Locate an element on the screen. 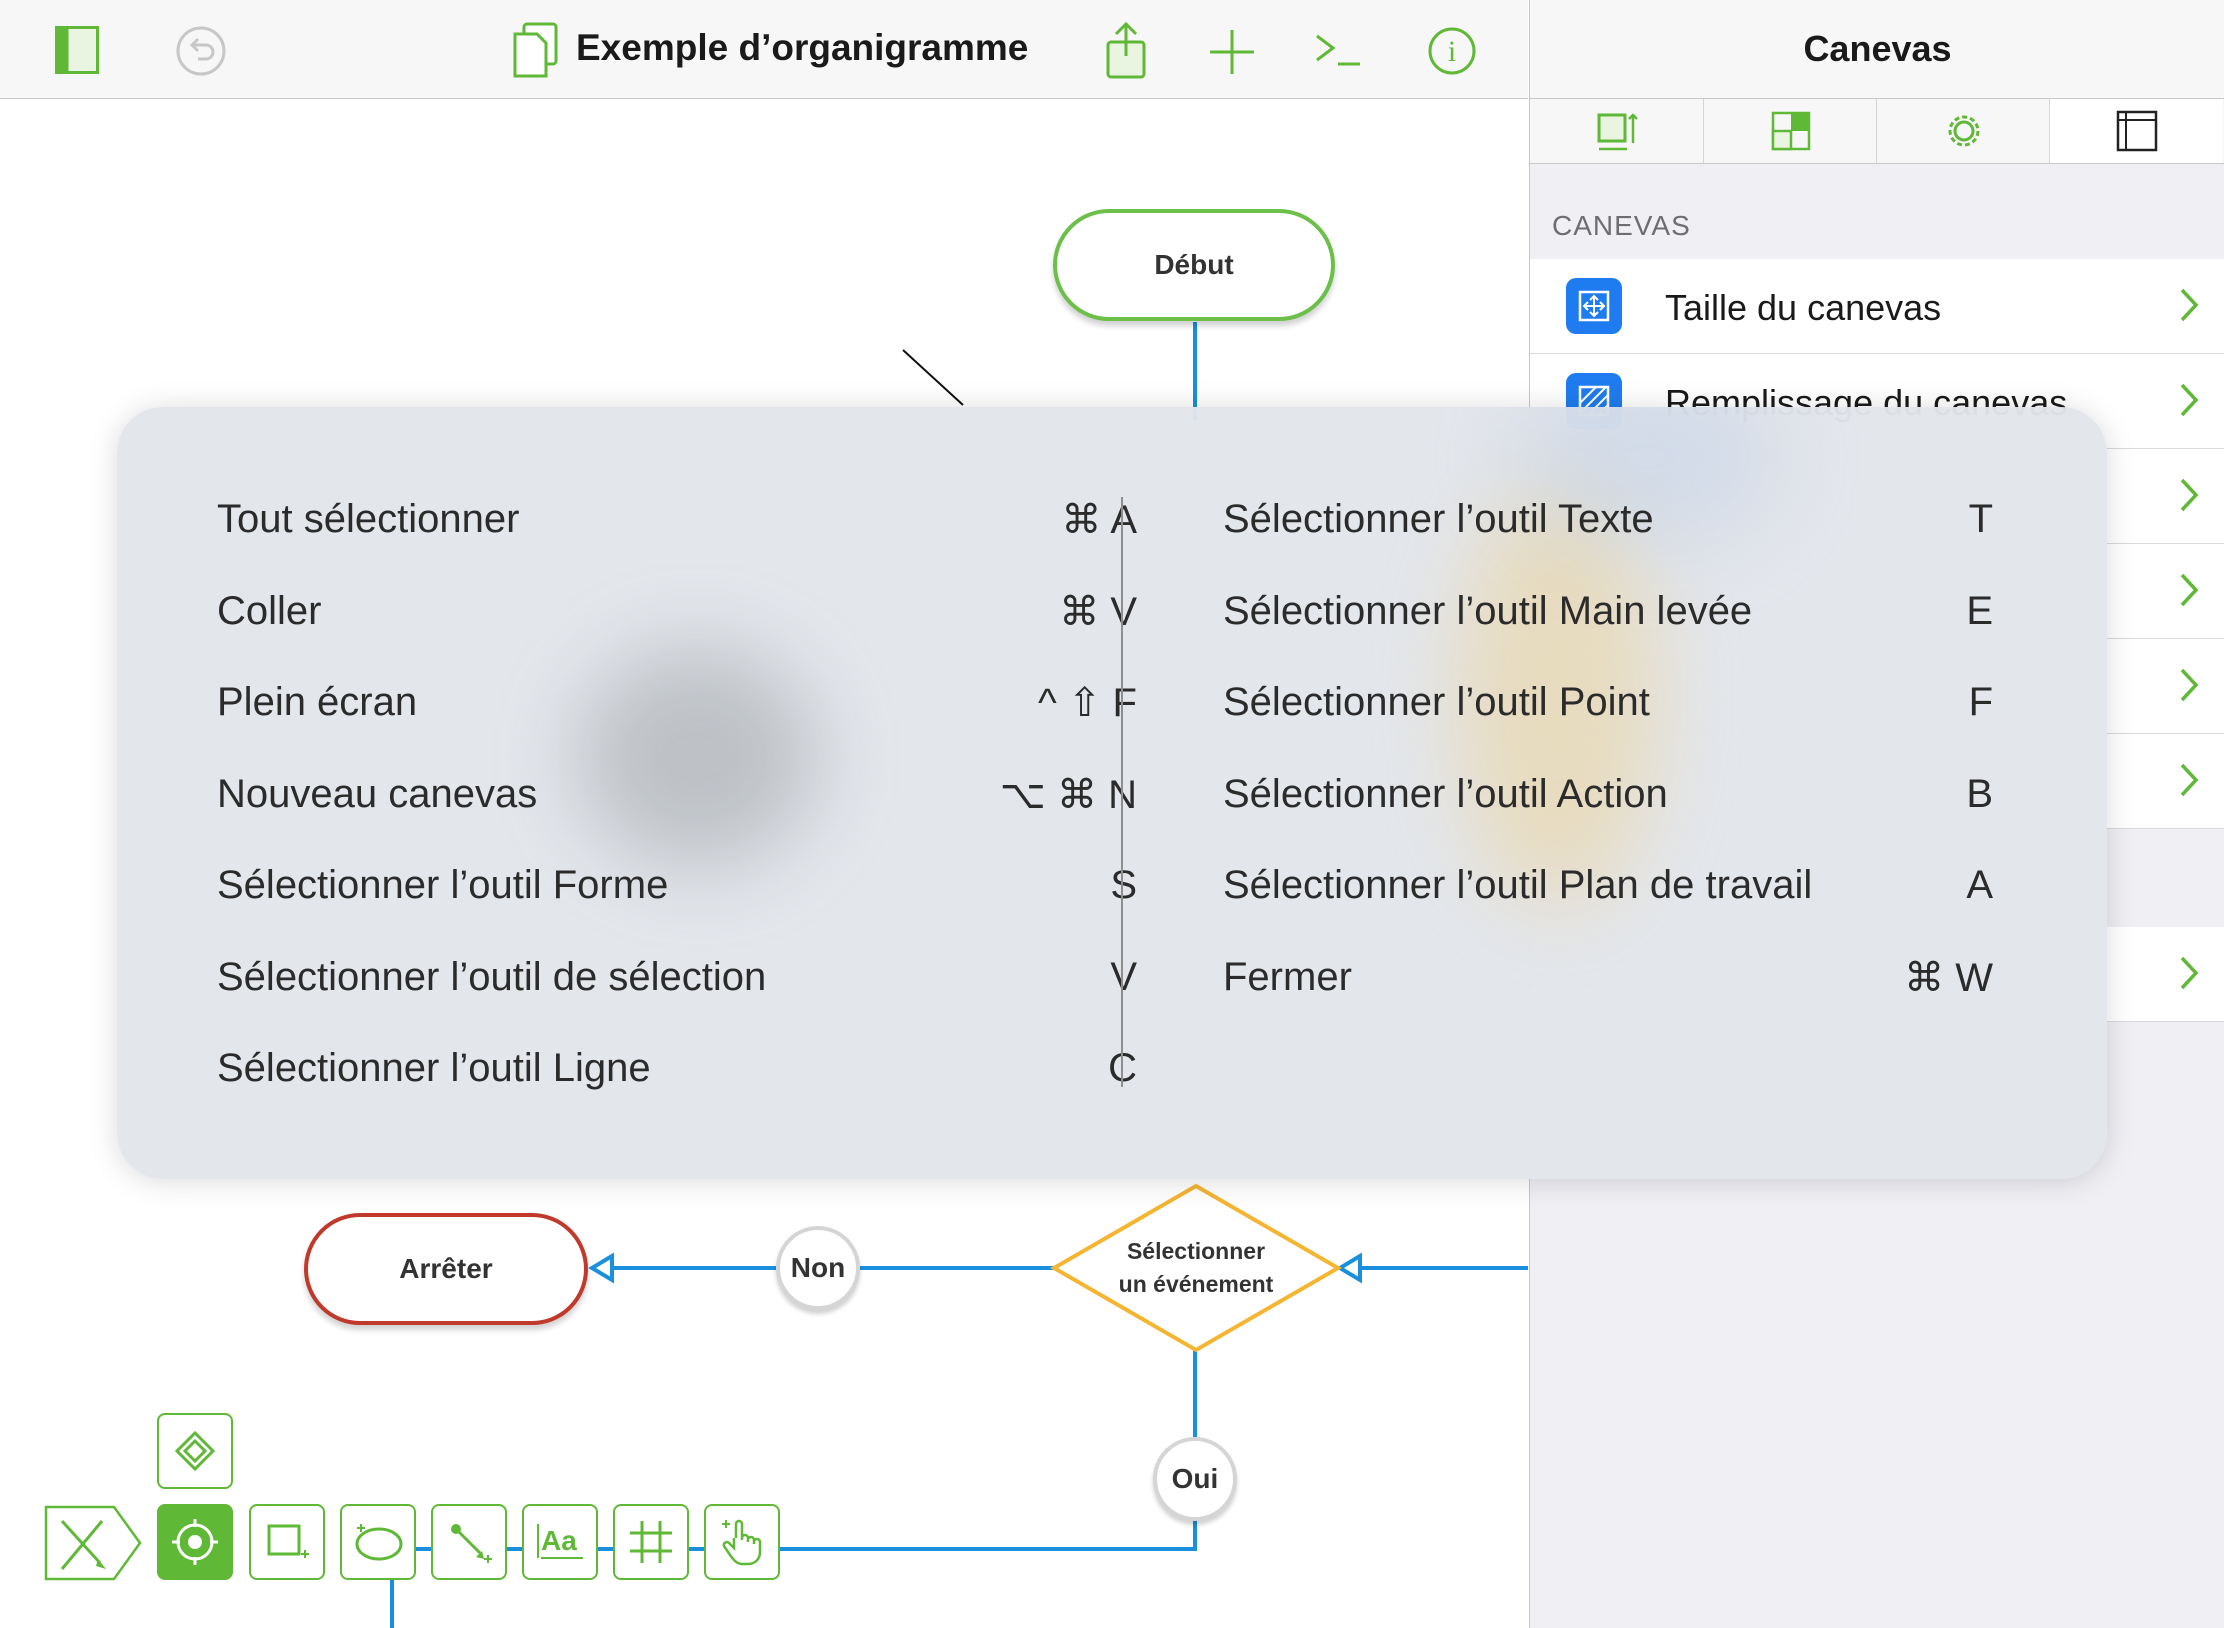  shortcut-row: Sélectionner l’outil Ligne C is located at coordinates (677, 1076).